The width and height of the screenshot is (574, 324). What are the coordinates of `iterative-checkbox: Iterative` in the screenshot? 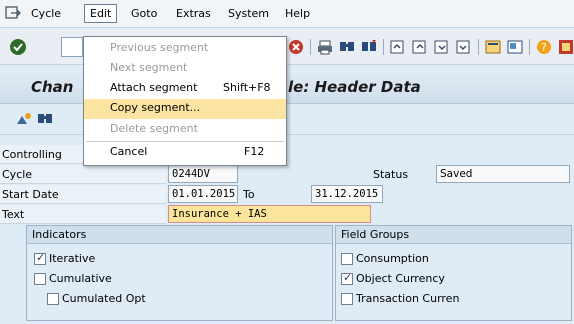 It's located at (65, 258).